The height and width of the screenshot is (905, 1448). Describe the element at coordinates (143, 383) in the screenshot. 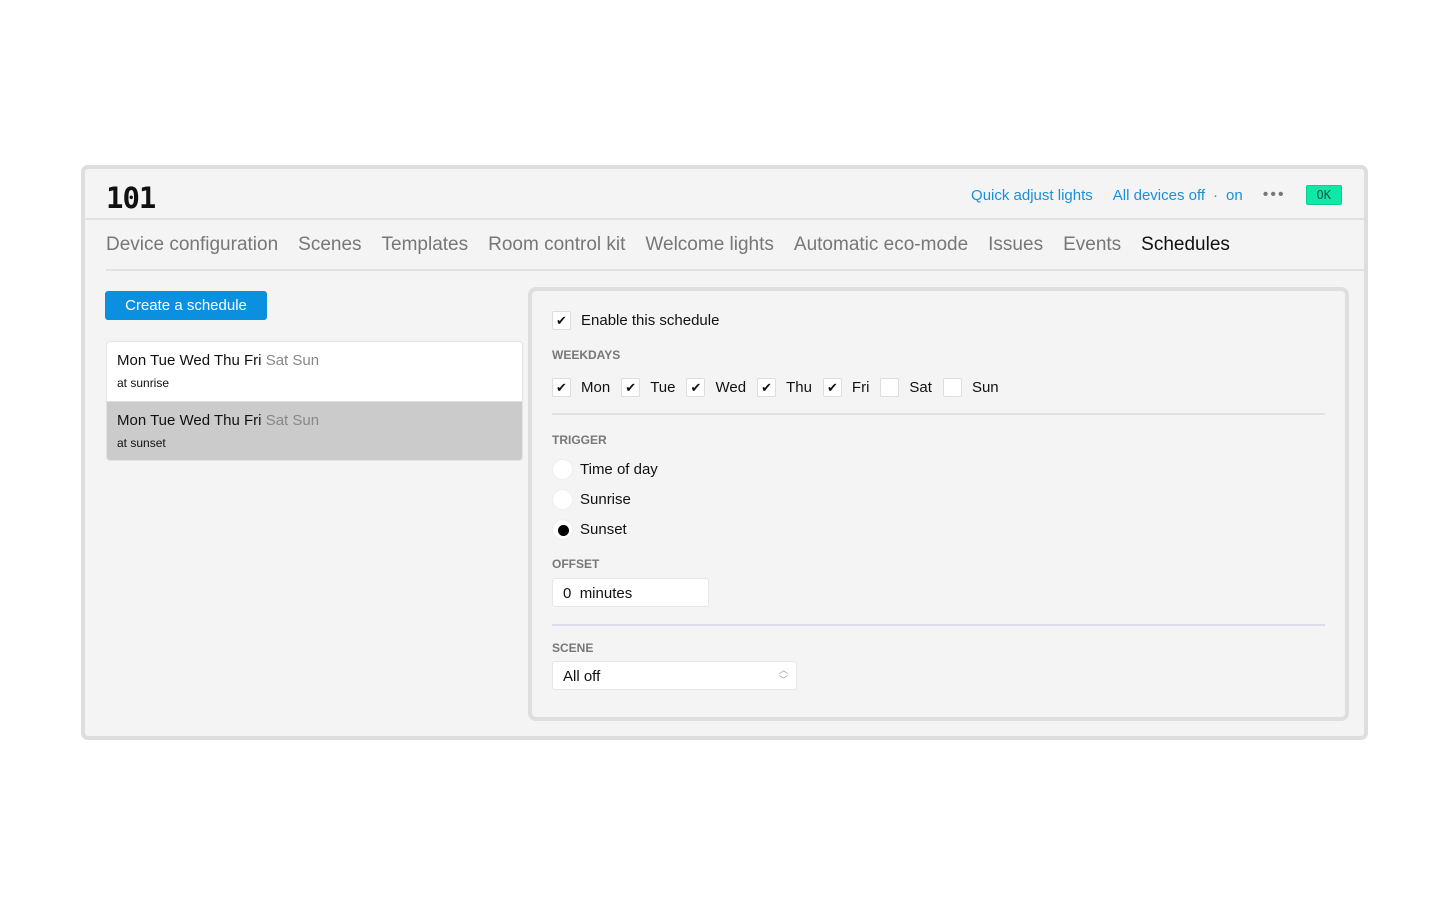

I see `schedule-trigger: at sunrise` at that location.